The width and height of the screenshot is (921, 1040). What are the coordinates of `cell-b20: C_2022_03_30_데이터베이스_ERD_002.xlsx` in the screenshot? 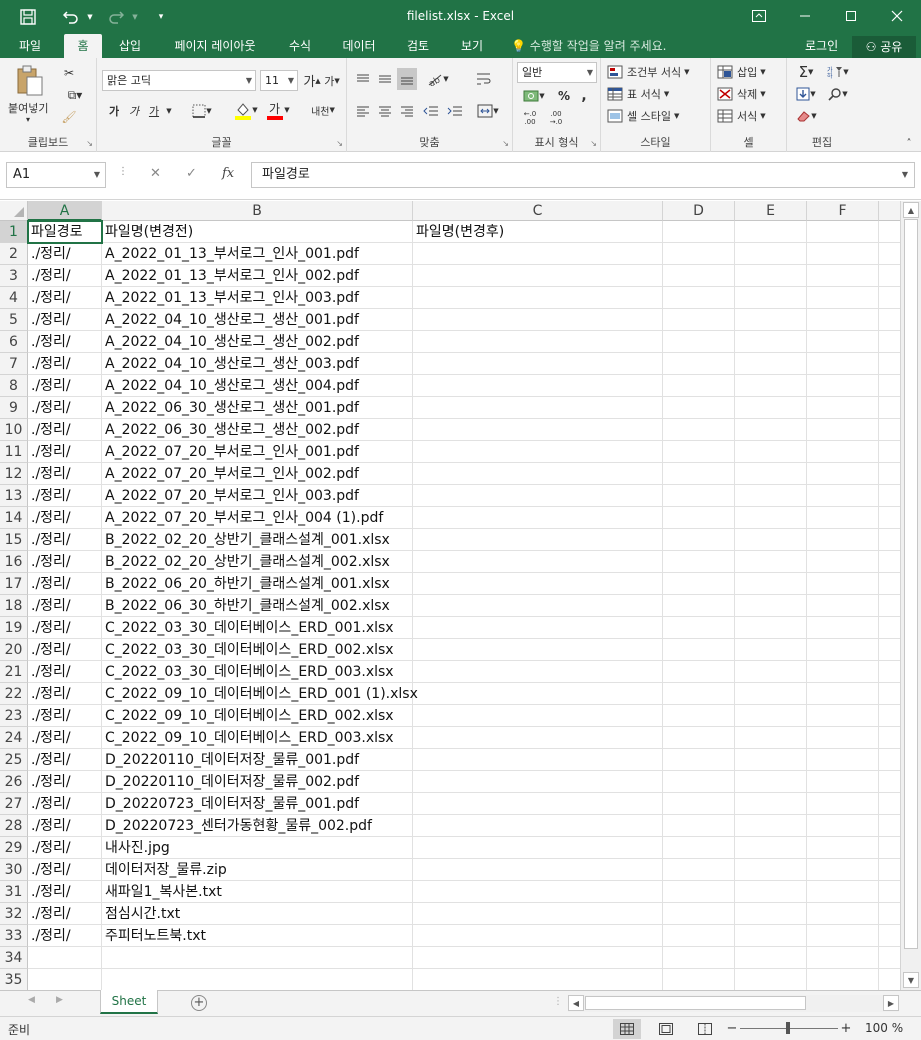 It's located at (257, 650).